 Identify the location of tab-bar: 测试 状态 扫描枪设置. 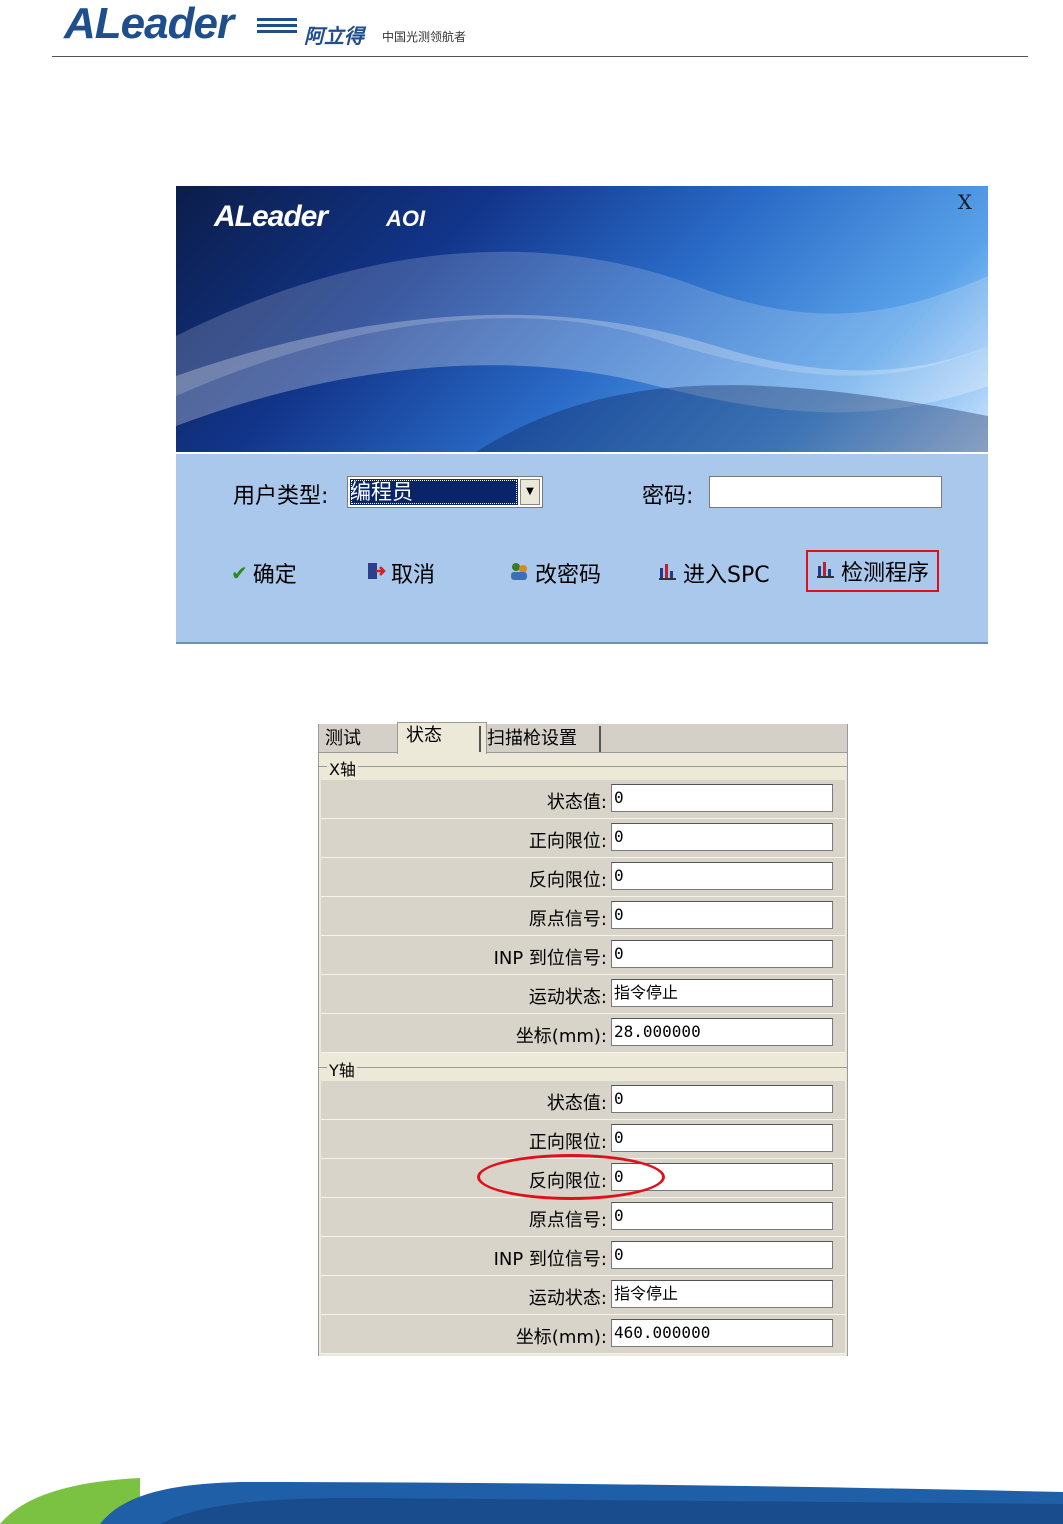
(583, 738).